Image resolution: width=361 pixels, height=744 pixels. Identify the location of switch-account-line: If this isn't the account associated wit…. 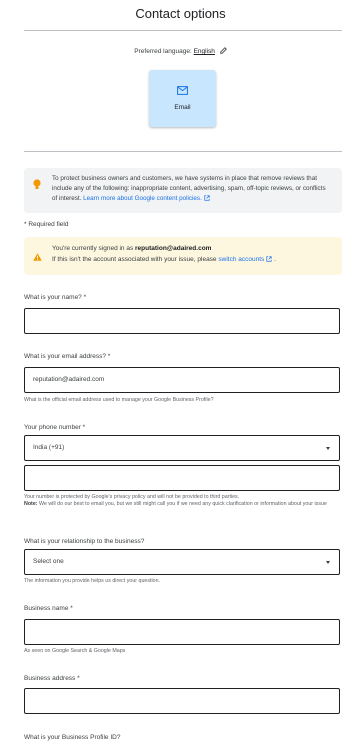
(164, 260).